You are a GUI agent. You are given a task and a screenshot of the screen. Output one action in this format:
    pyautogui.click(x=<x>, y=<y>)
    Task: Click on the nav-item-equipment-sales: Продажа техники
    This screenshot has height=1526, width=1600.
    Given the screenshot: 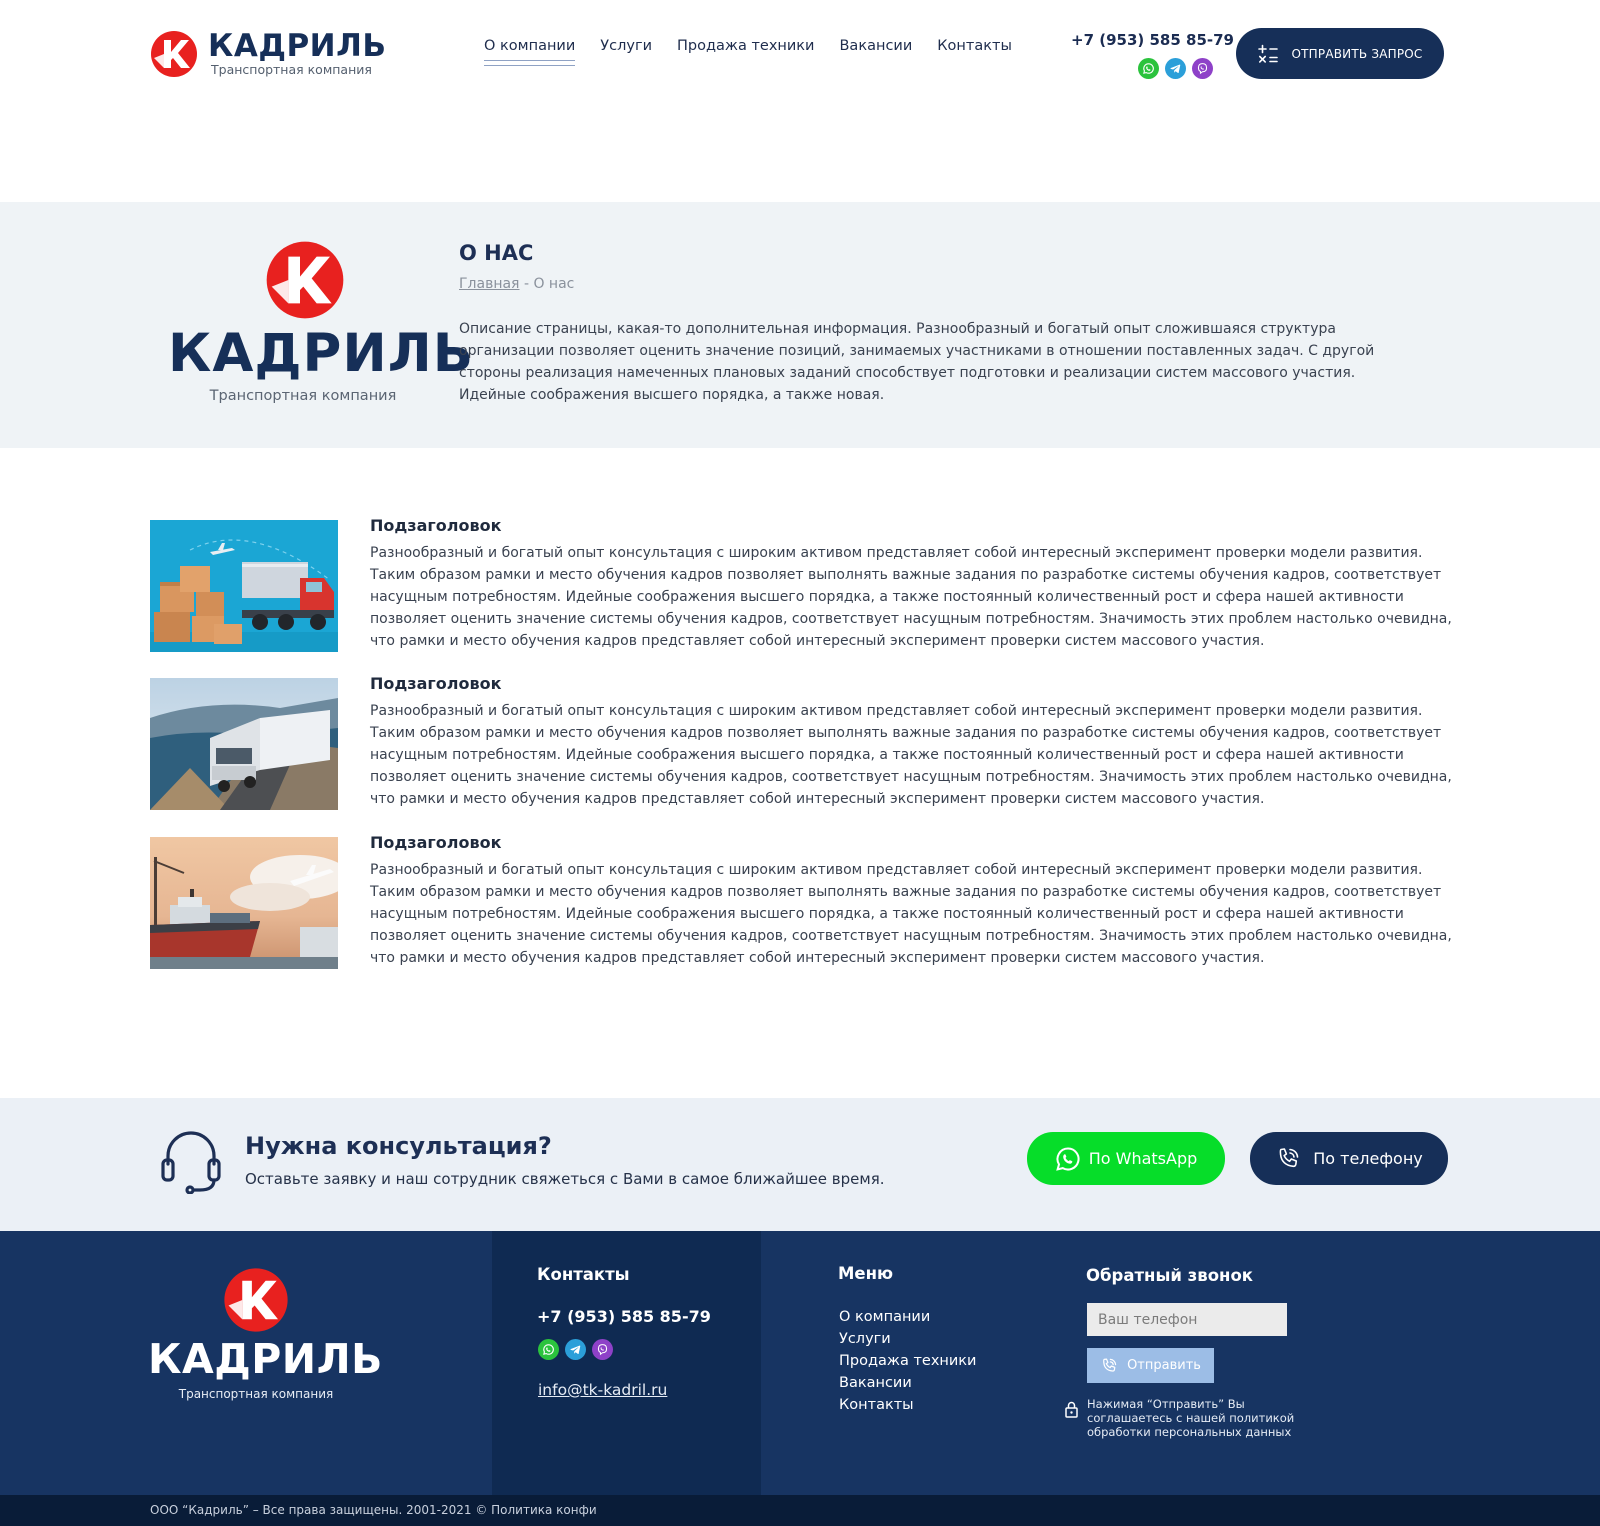 What is the action you would take?
    pyautogui.click(x=745, y=49)
    